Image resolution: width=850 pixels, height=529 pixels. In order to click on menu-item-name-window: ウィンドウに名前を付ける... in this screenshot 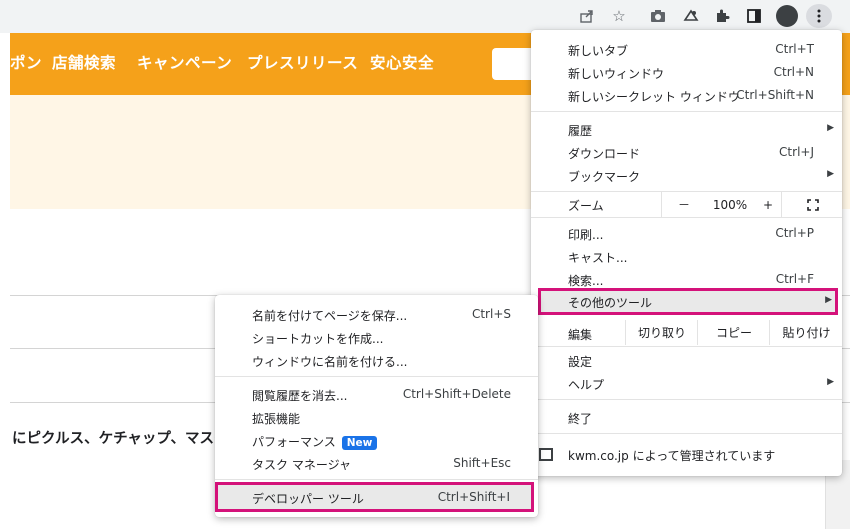, I will do `click(376, 360)`.